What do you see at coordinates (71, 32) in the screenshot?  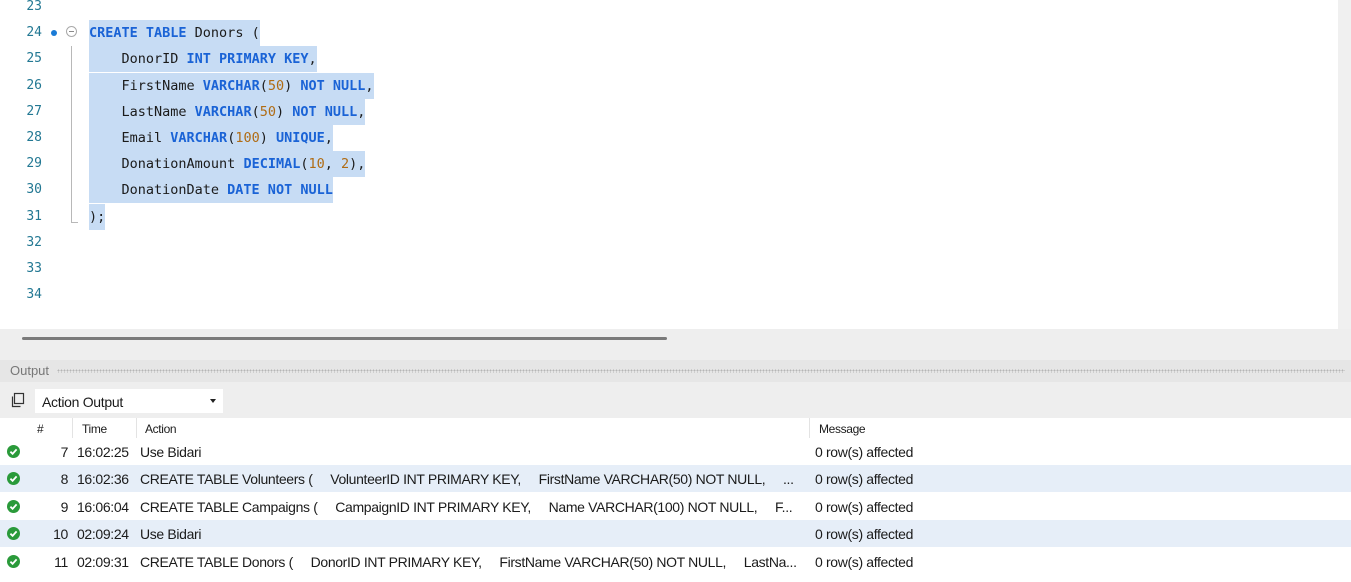 I see `fold-collapse-icon` at bounding box center [71, 32].